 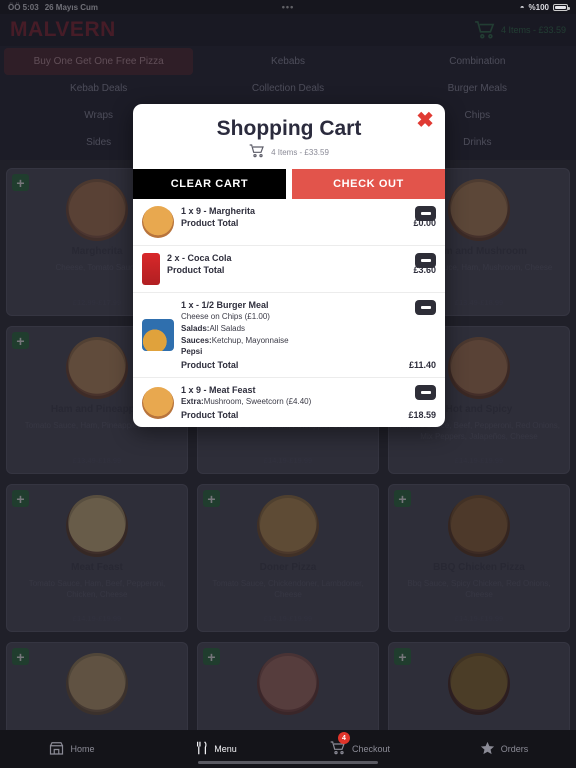 What do you see at coordinates (308, 352) in the screenshot?
I see `cart-item-detail: Pepsi` at bounding box center [308, 352].